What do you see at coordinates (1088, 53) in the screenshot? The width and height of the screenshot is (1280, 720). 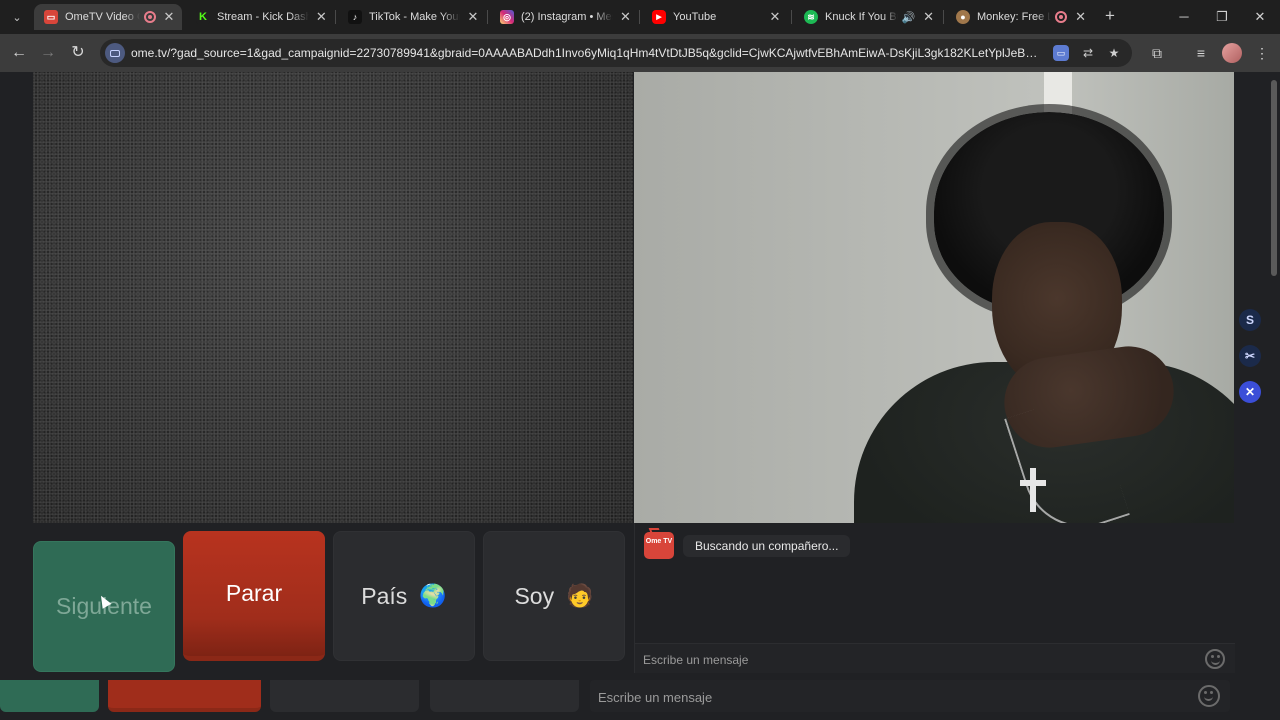 I see `translate-icon: ⇄` at bounding box center [1088, 53].